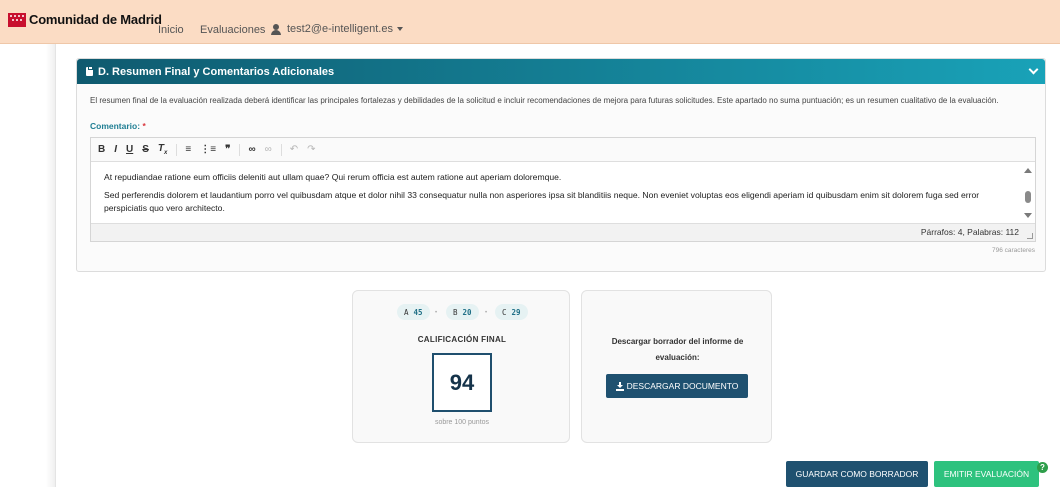  I want to click on editor-statusbar: Párrafos: 4, Palabras: 112, so click(563, 232).